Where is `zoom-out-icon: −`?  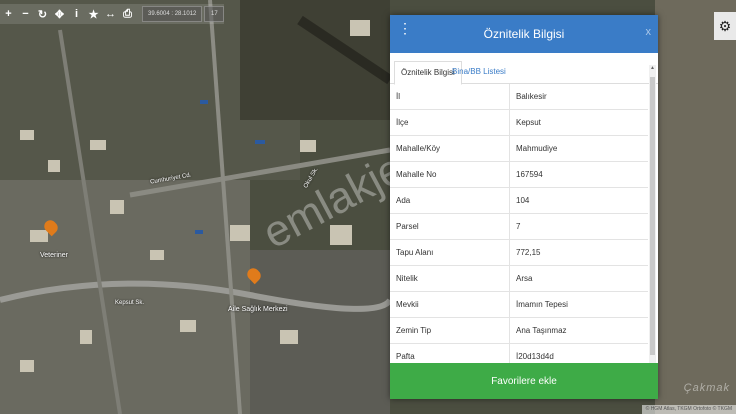 zoom-out-icon: − is located at coordinates (25, 14).